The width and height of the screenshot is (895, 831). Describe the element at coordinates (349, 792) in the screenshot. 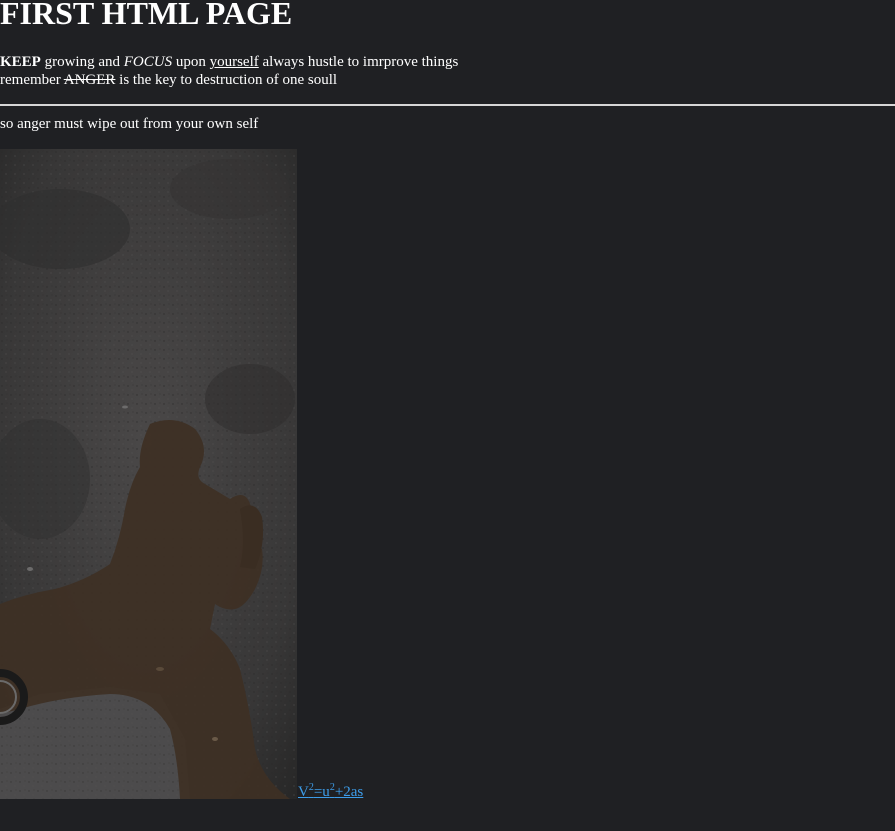

I see `formula-rest: +2as` at that location.